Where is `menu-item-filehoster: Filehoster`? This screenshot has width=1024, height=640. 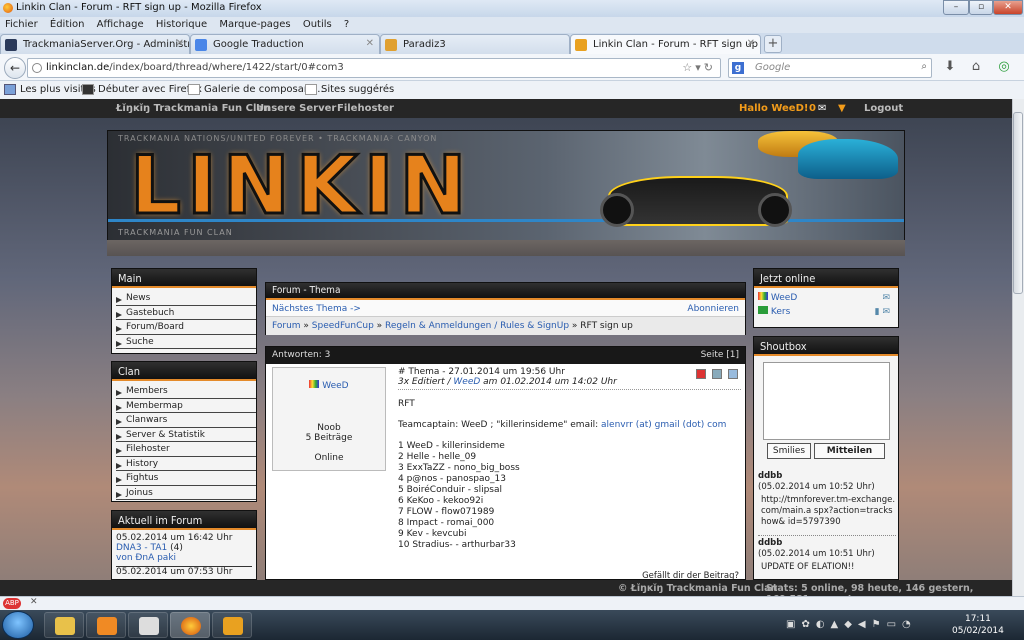
menu-item-filehoster: Filehoster is located at coordinates (186, 449).